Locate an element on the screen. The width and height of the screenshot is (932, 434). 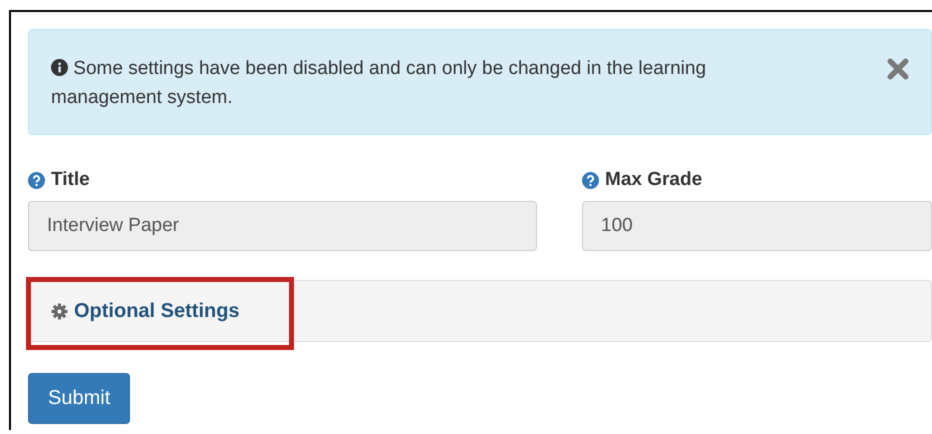
optional-settings-toggle: Optional Settings is located at coordinates (145, 311).